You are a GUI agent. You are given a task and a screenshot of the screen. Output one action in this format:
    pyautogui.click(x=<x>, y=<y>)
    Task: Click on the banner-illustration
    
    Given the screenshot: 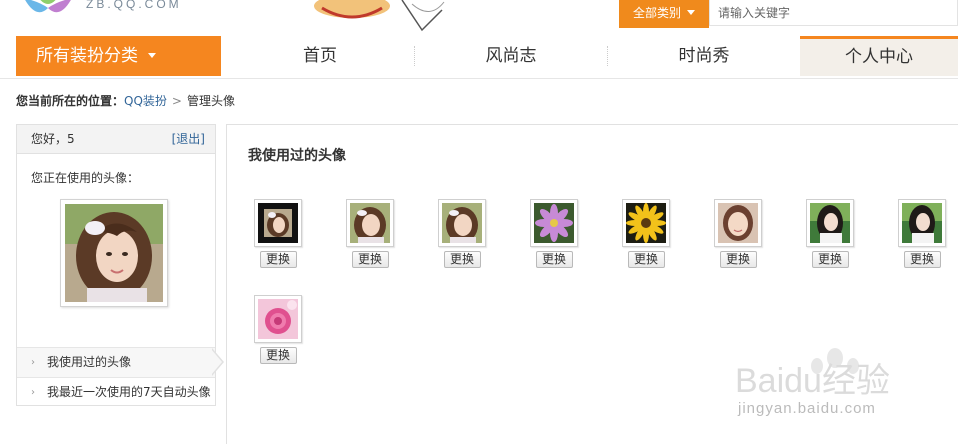 What is the action you would take?
    pyautogui.click(x=379, y=16)
    